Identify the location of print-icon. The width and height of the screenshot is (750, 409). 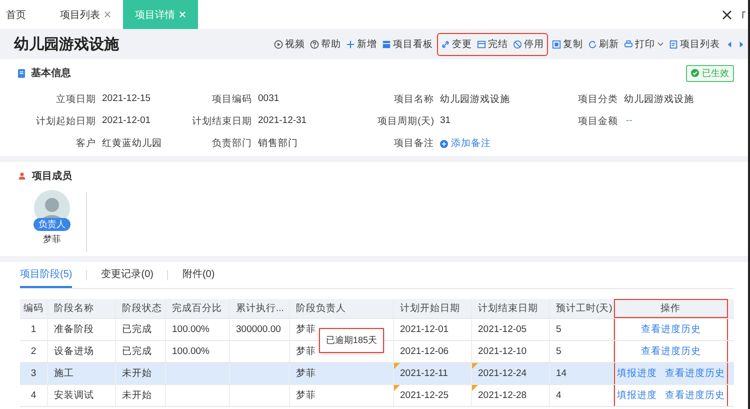
(628, 44).